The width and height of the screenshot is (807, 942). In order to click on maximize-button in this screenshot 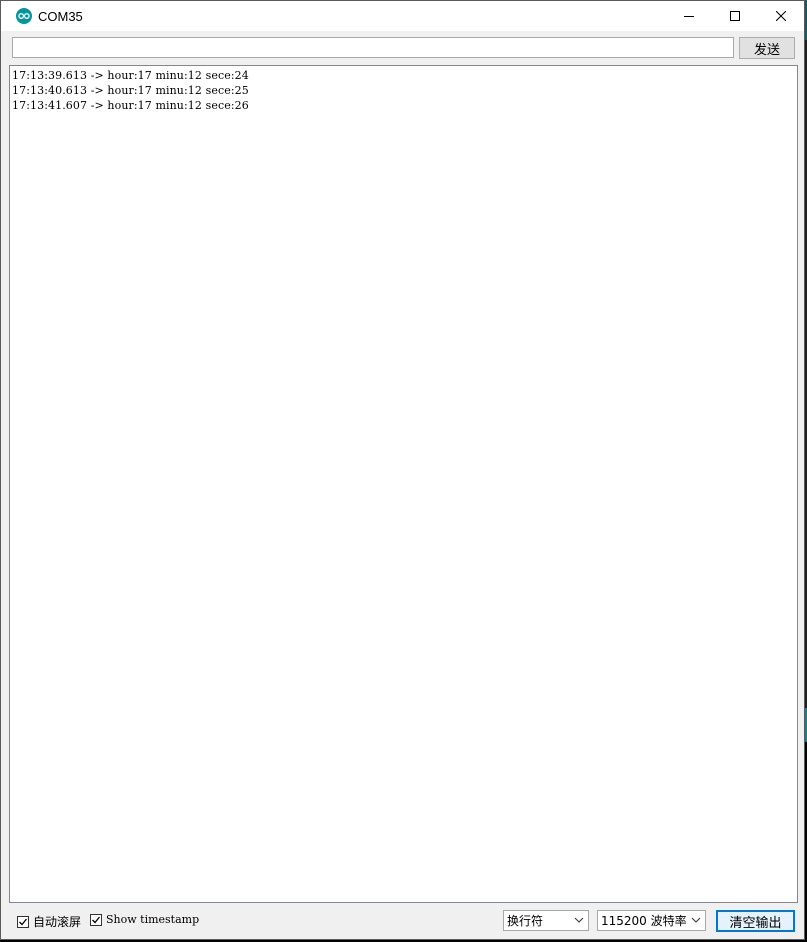, I will do `click(735, 16)`.